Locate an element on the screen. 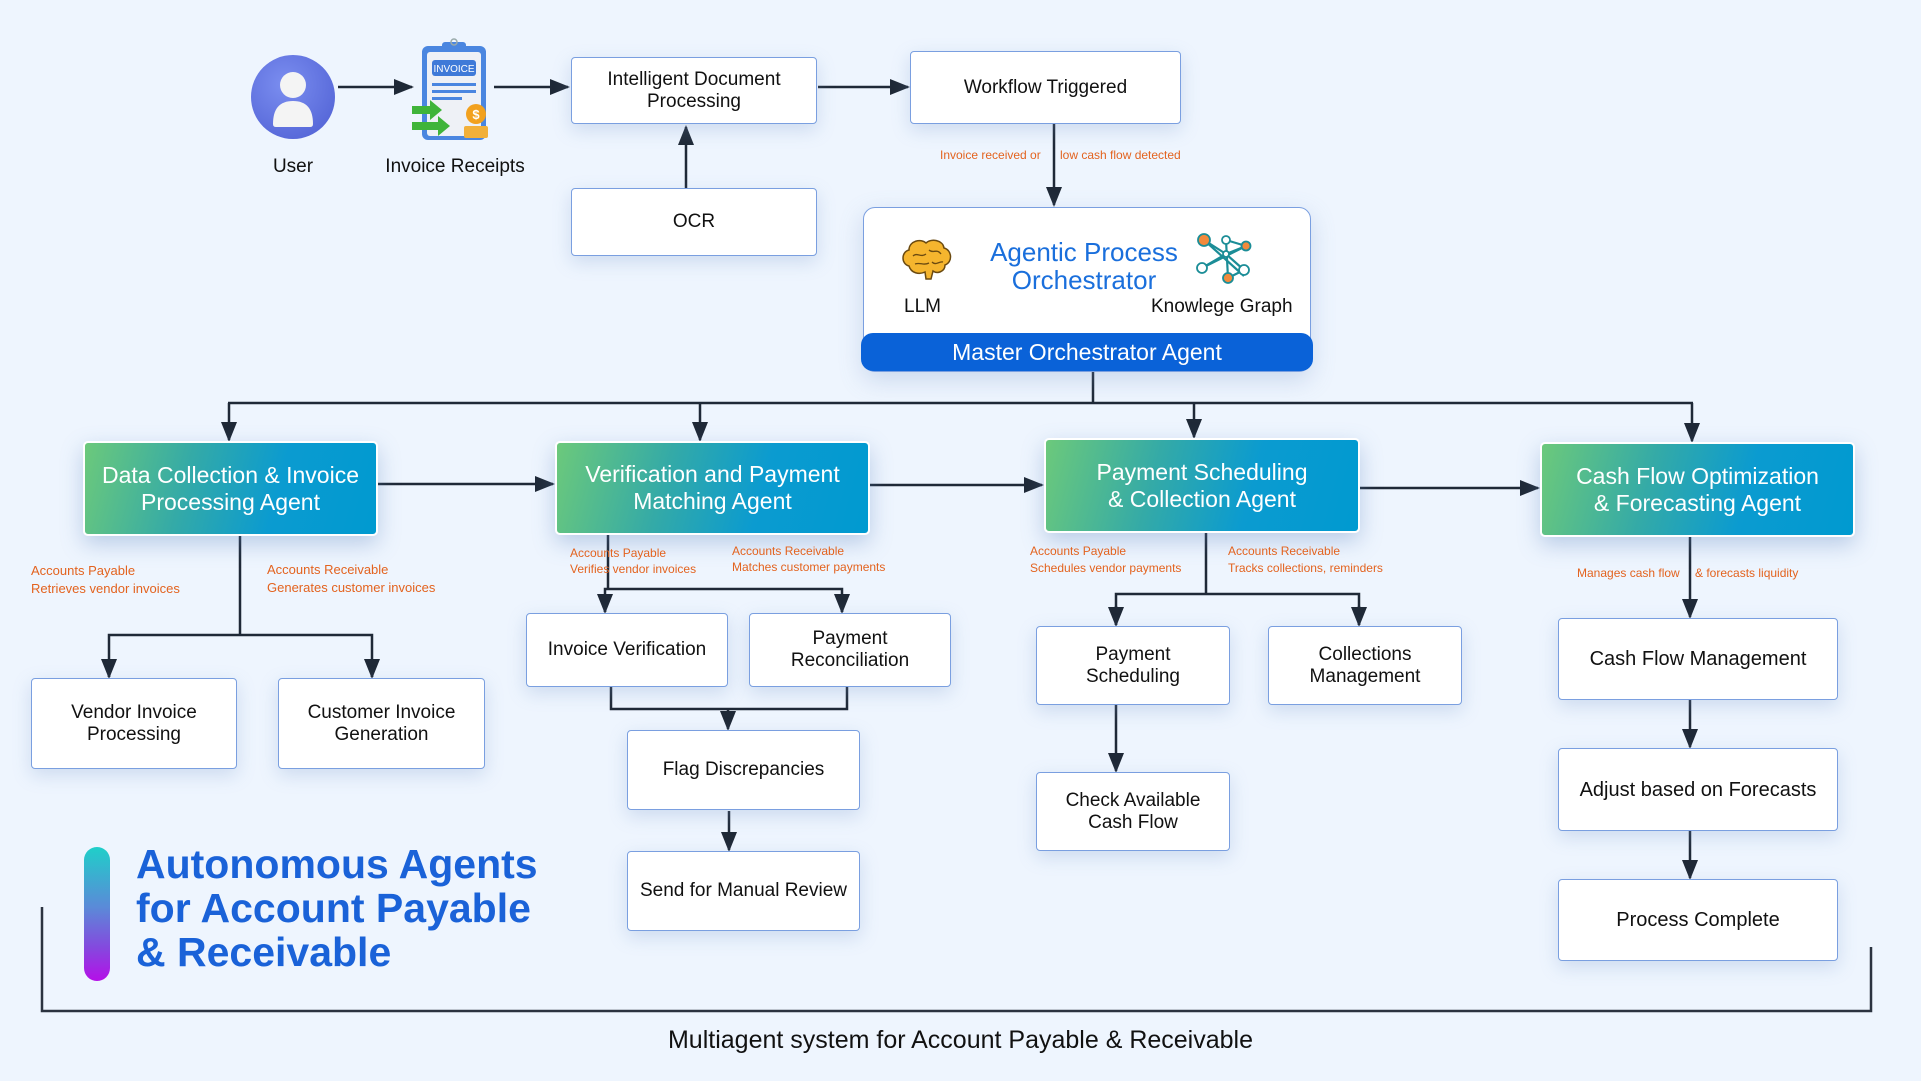  agent4-note-right: & forecasts liquidity is located at coordinates (1747, 573).